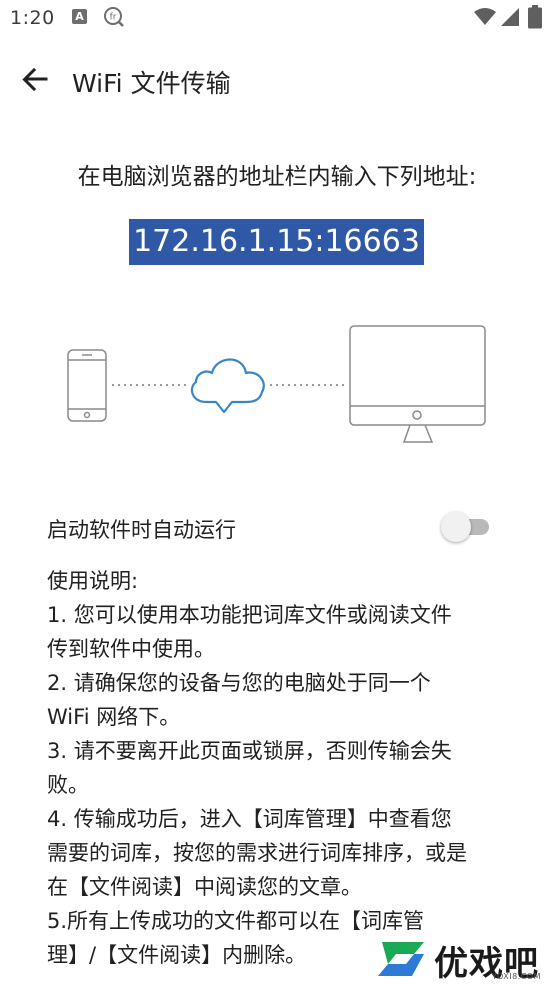 The width and height of the screenshot is (554, 984). Describe the element at coordinates (87, 385) in the screenshot. I see `phone-icon` at that location.